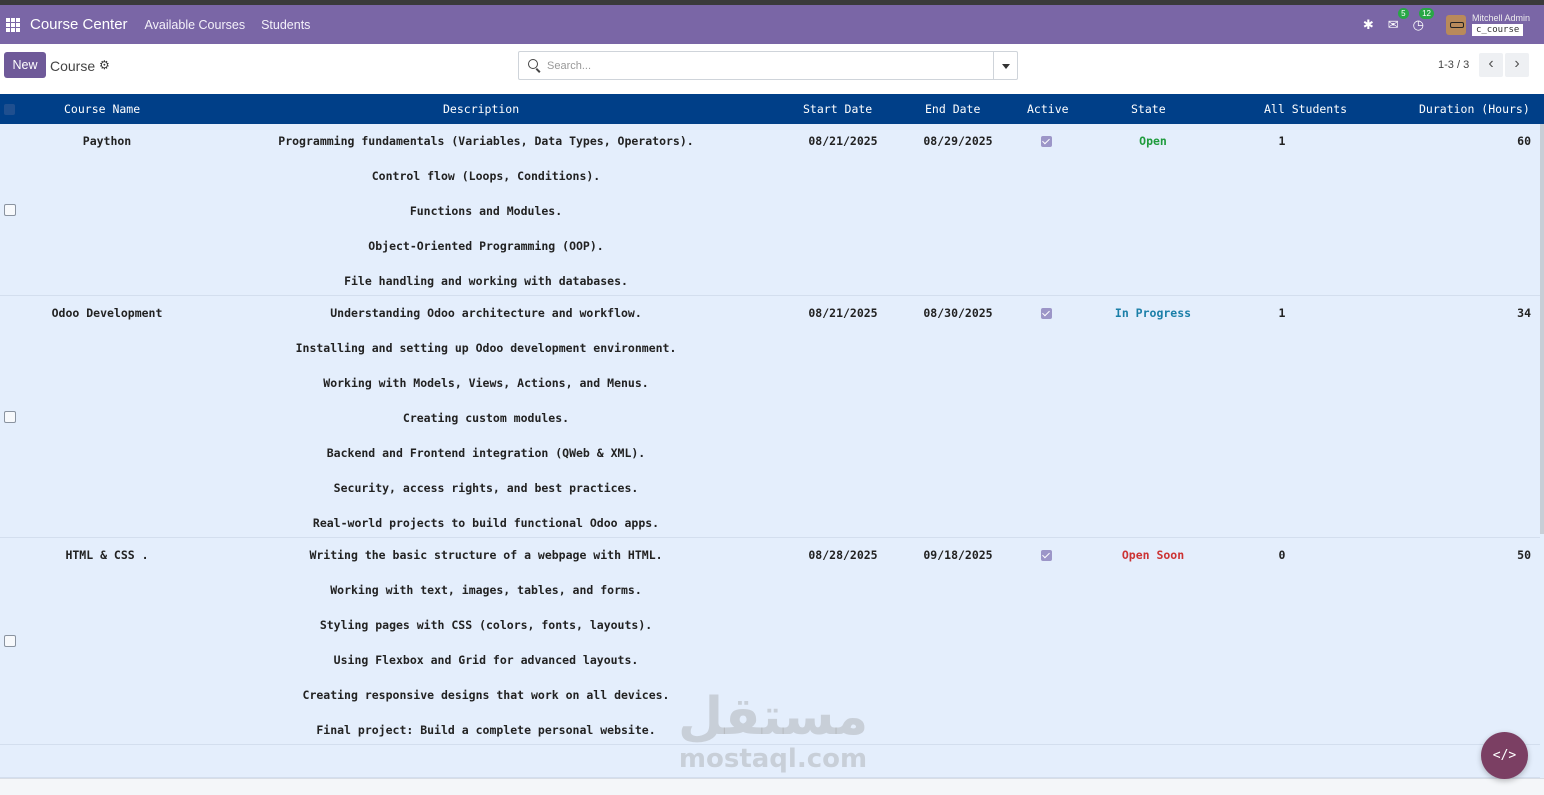 This screenshot has height=795, width=1544. What do you see at coordinates (1305, 109) in the screenshot?
I see `column-all-students: All Students` at bounding box center [1305, 109].